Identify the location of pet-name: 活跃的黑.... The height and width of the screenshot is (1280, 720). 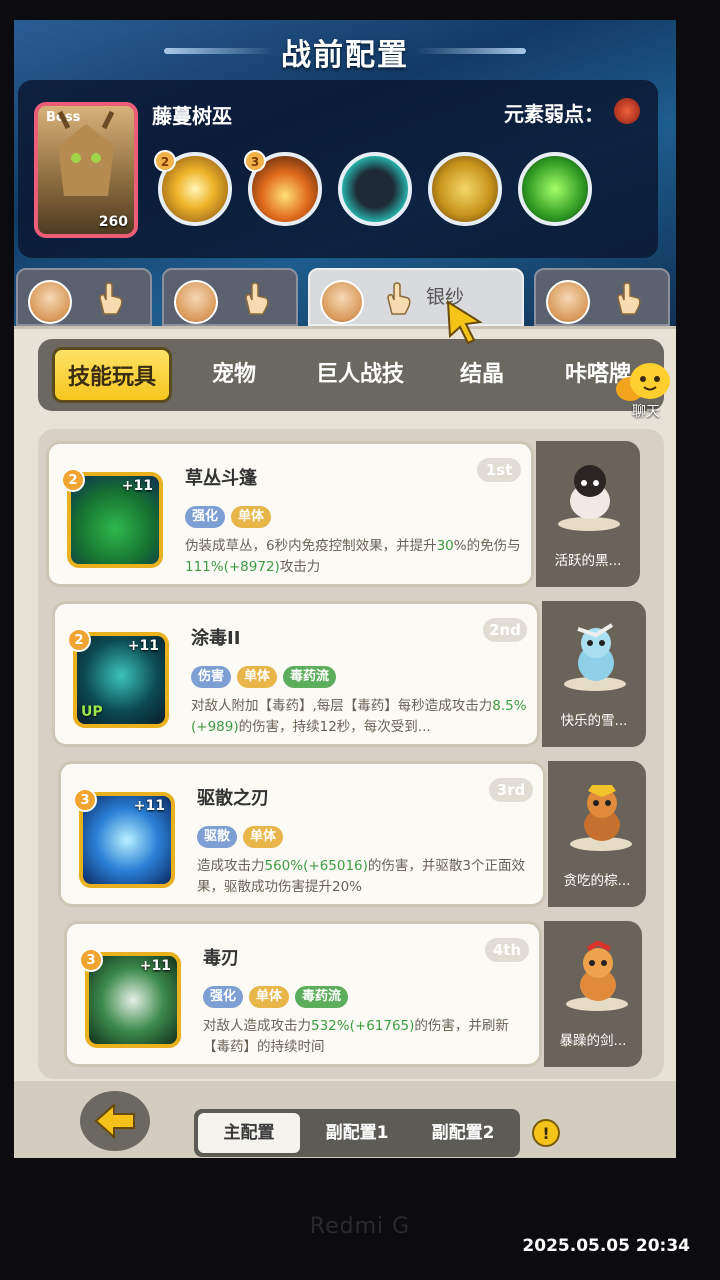
(588, 561).